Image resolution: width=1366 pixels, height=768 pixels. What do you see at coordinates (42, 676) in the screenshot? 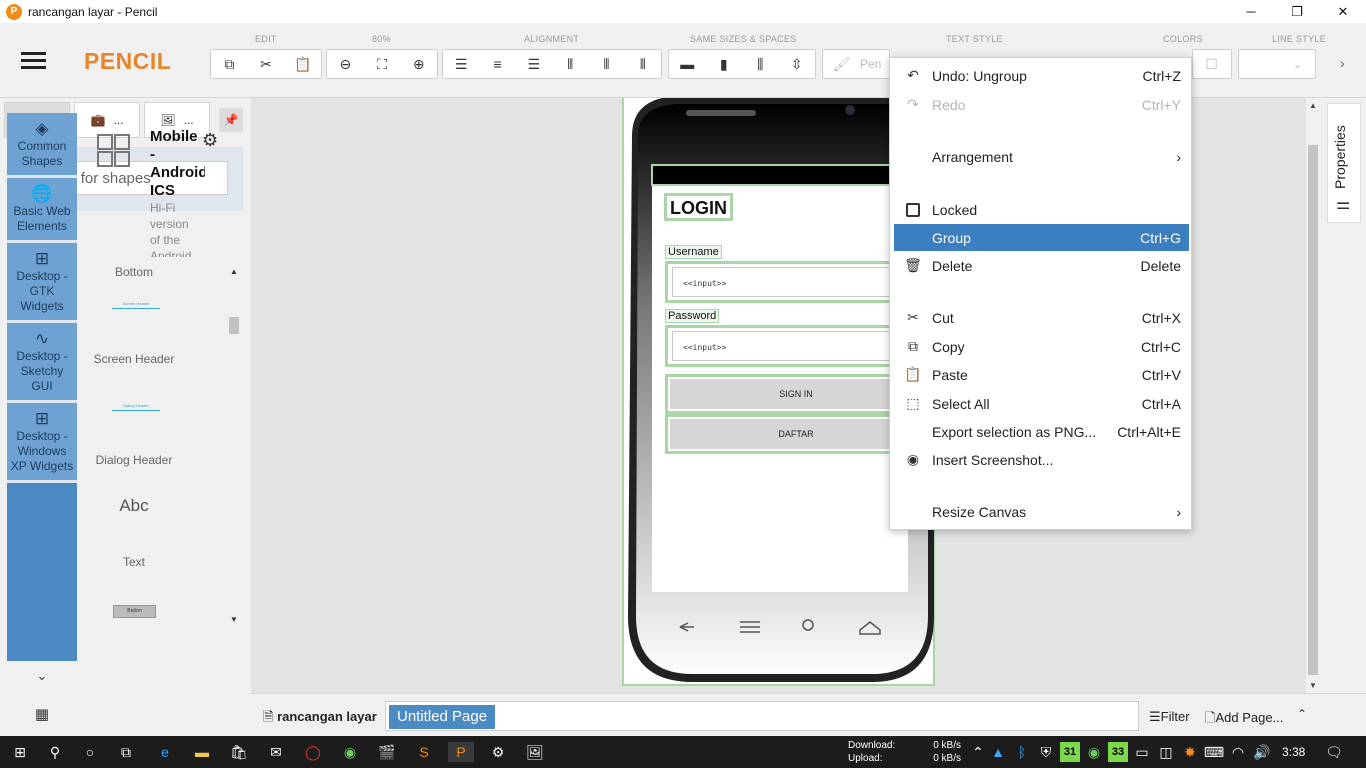
I see `category-scroll-down-icon: ⌄` at bounding box center [42, 676].